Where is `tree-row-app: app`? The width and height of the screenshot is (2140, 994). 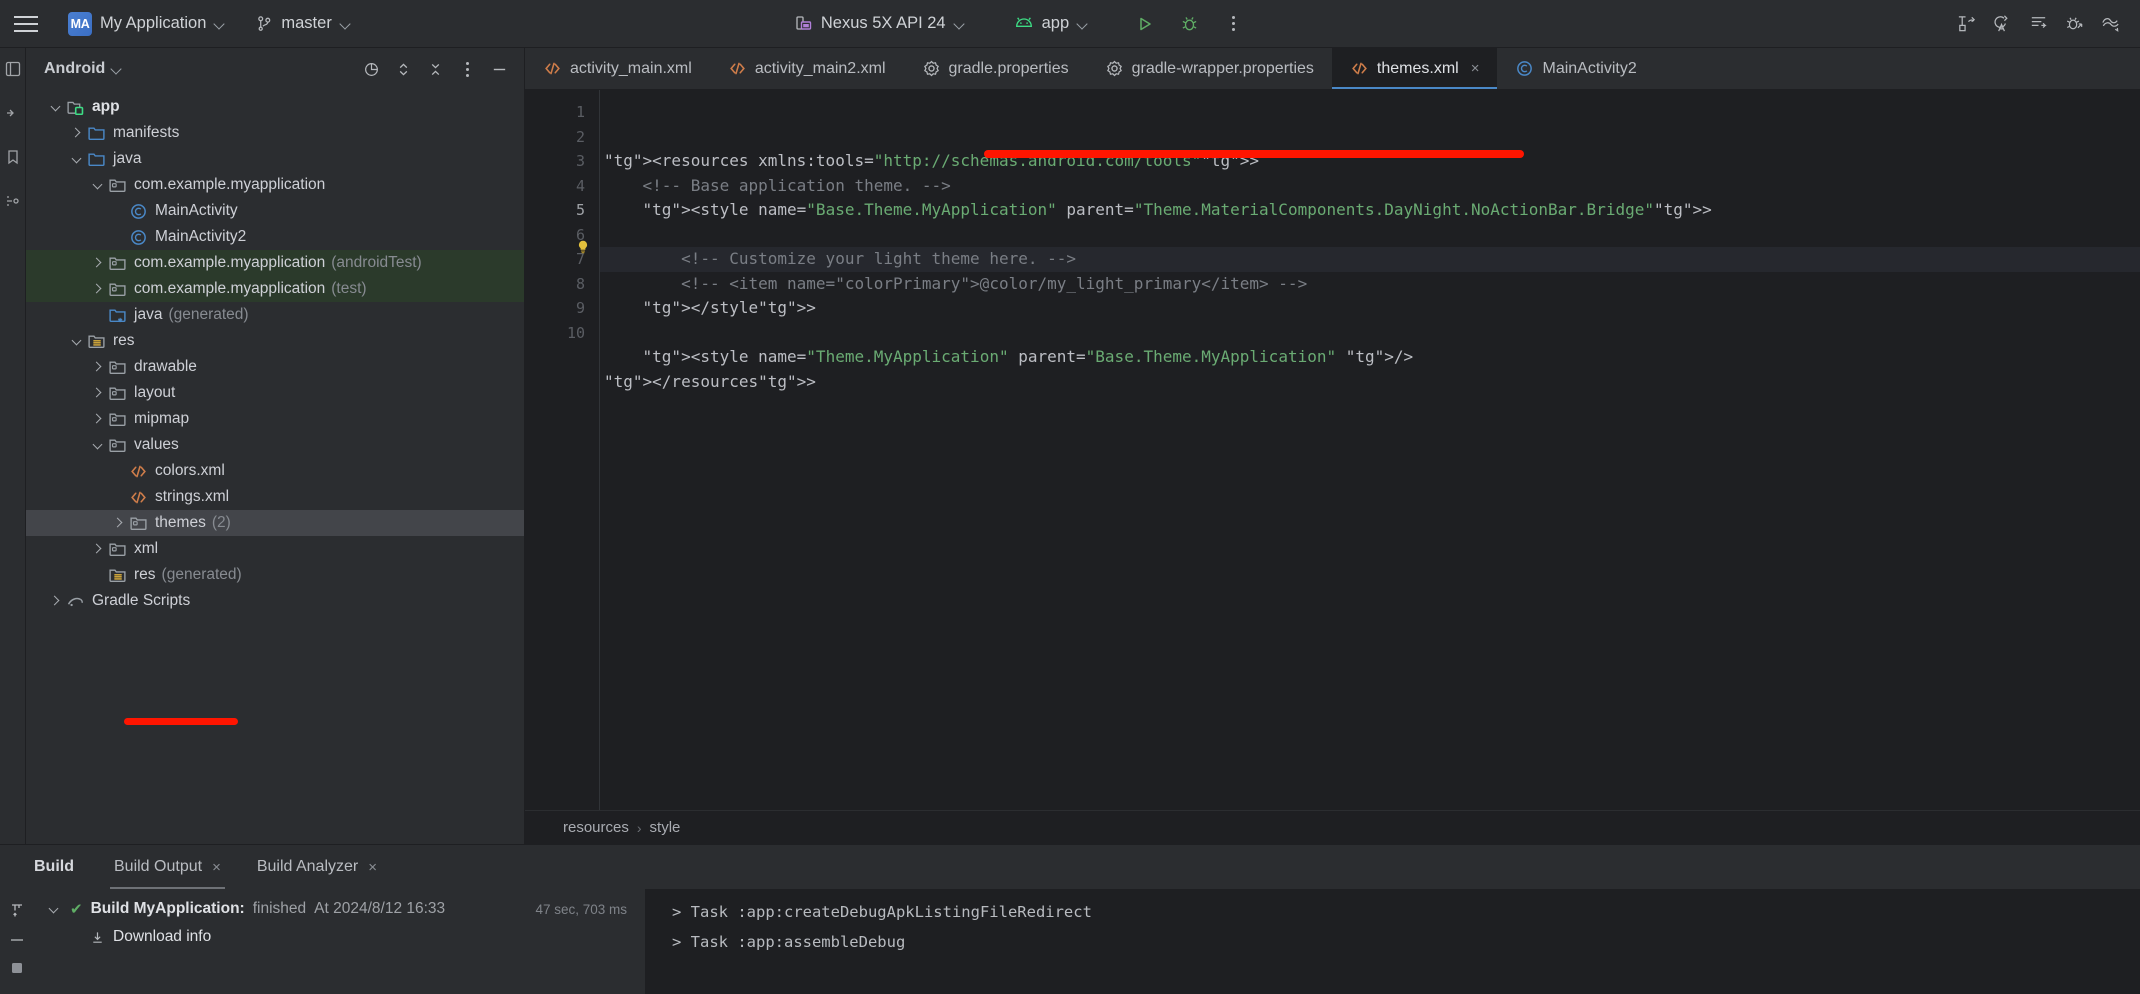
tree-row-app: app is located at coordinates (275, 107).